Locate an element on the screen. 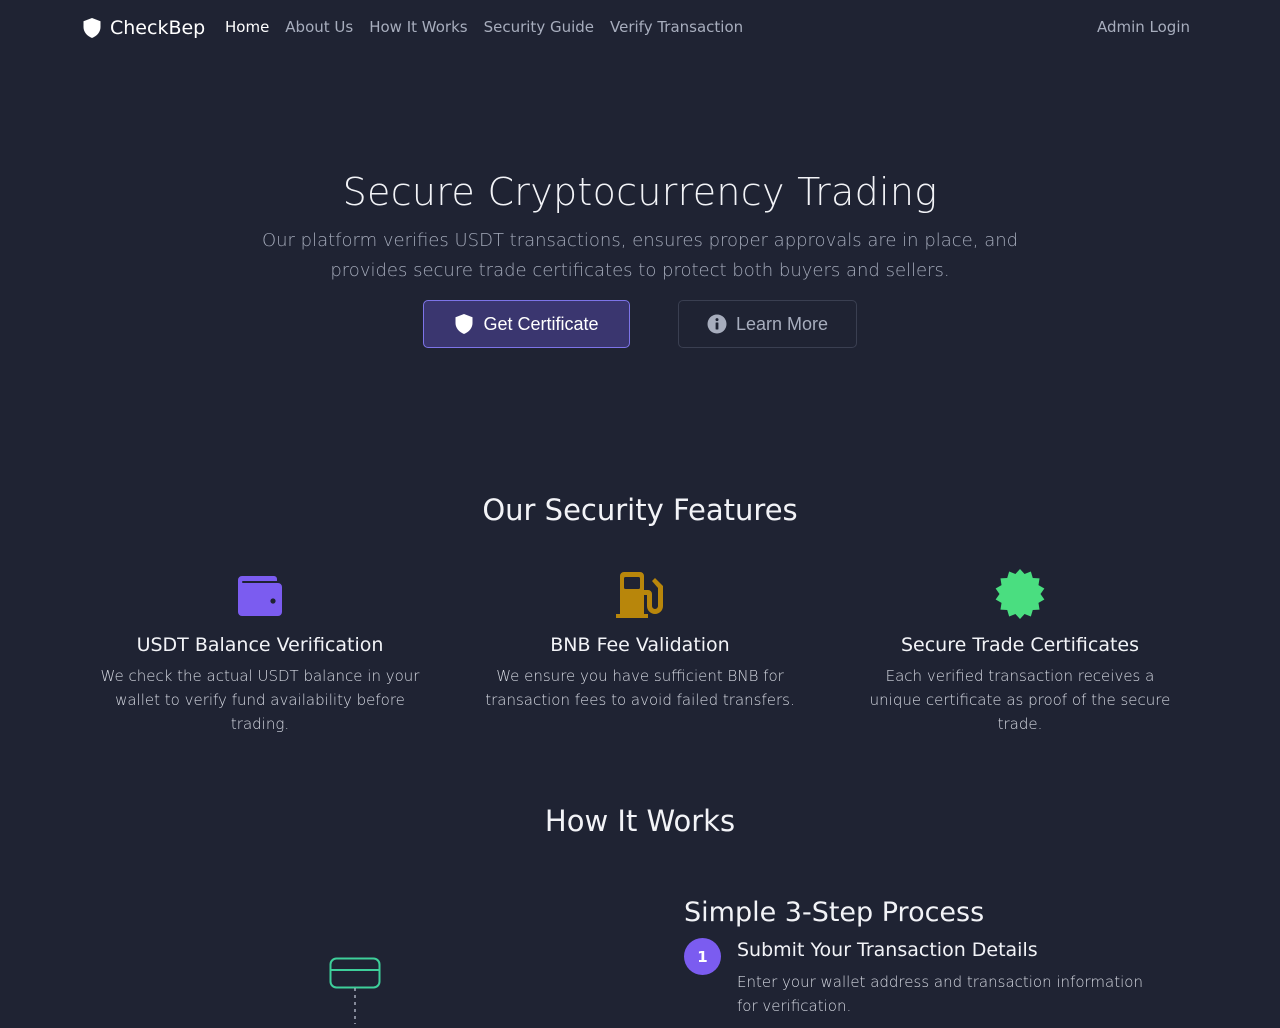 The image size is (1280, 1028). wallet-icon is located at coordinates (260, 596).